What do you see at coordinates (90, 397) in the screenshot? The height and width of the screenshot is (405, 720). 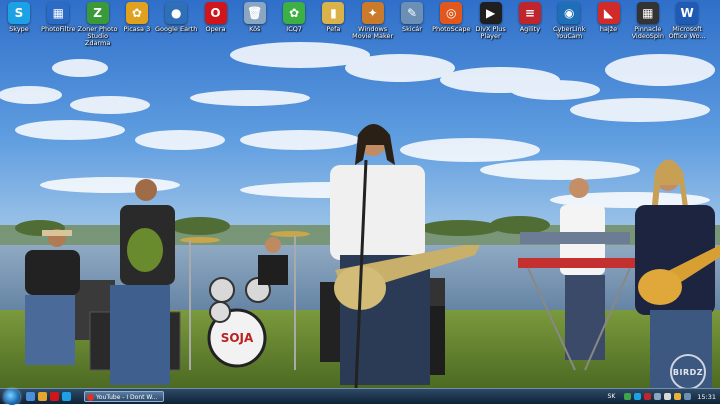 I see `youtube-icon` at bounding box center [90, 397].